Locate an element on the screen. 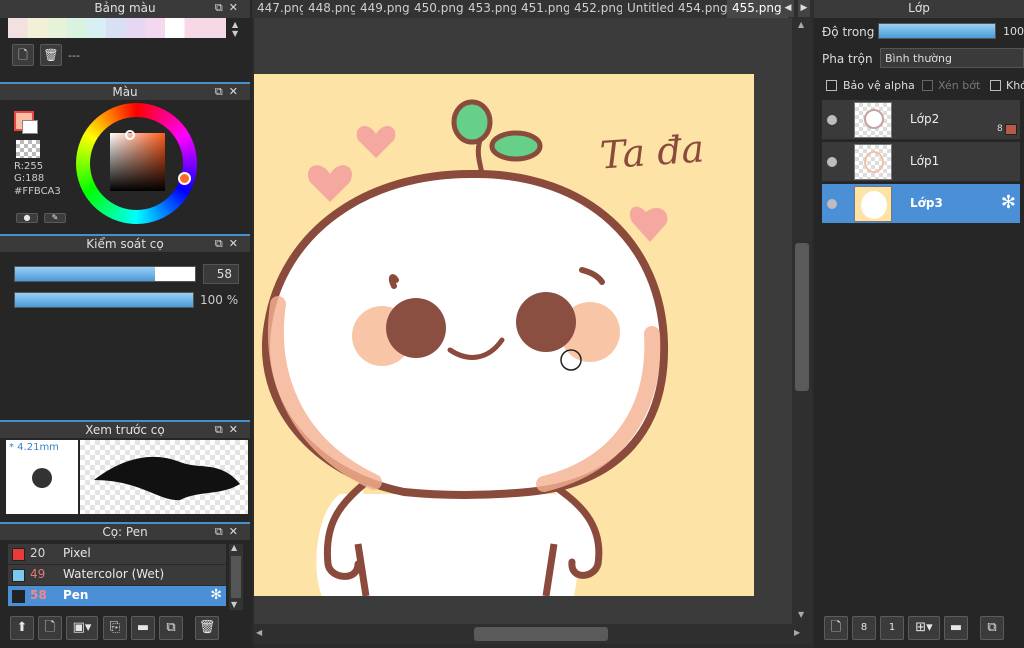 The height and width of the screenshot is (648, 1024). hue-picker-handle is located at coordinates (184, 178).